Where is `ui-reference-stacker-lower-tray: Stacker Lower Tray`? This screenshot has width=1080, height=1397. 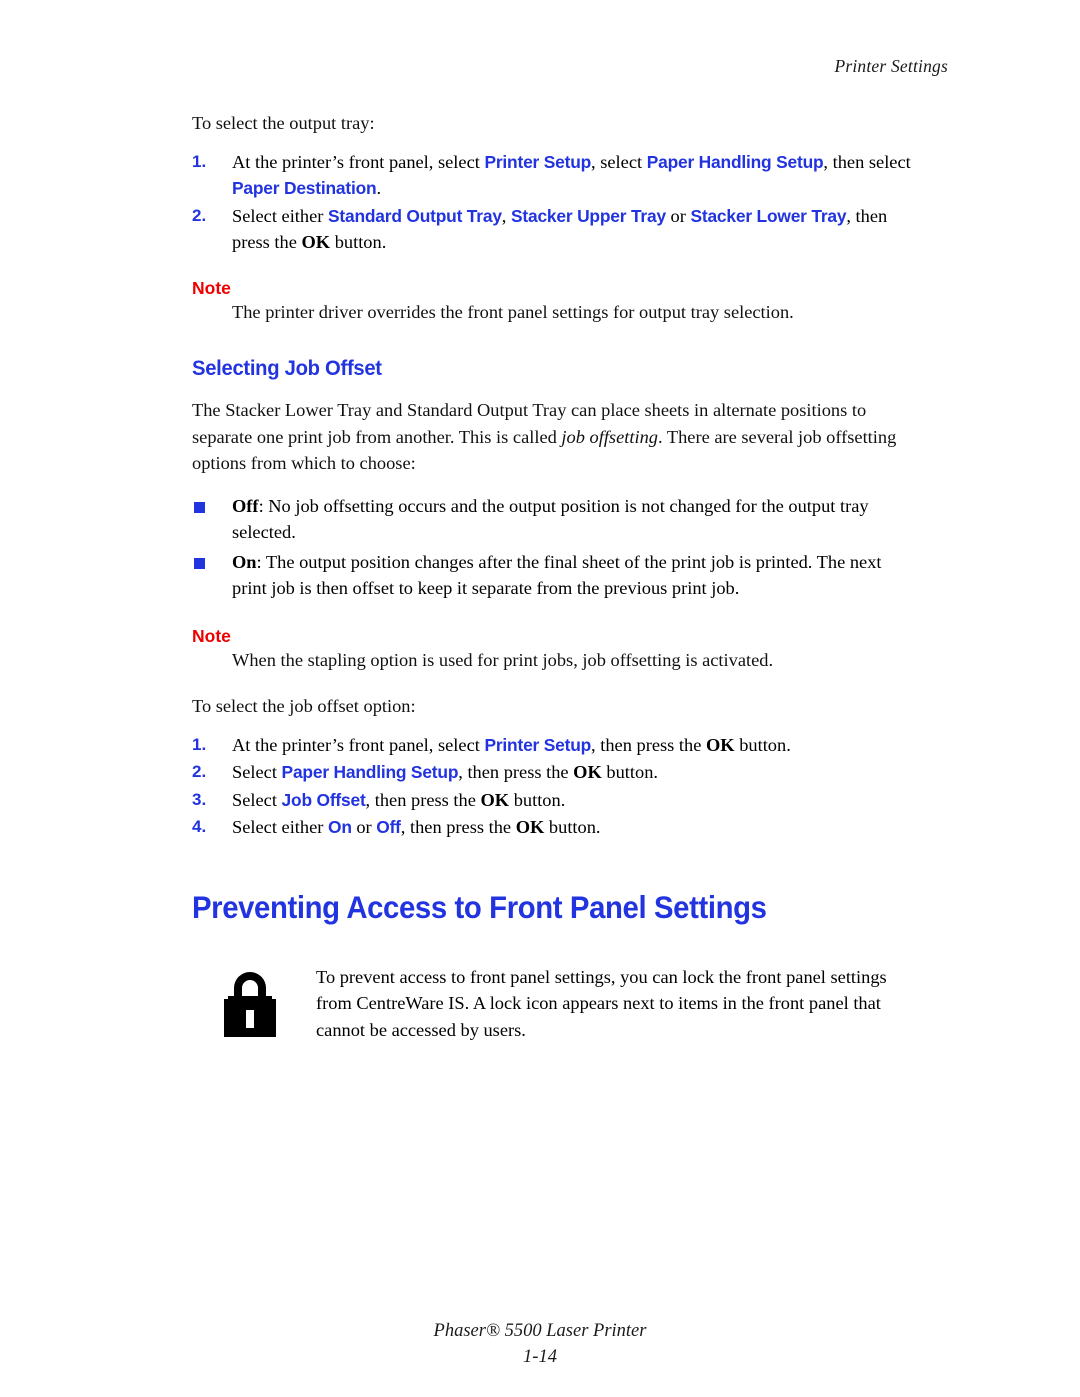
ui-reference-stacker-lower-tray: Stacker Lower Tray is located at coordinates (768, 215).